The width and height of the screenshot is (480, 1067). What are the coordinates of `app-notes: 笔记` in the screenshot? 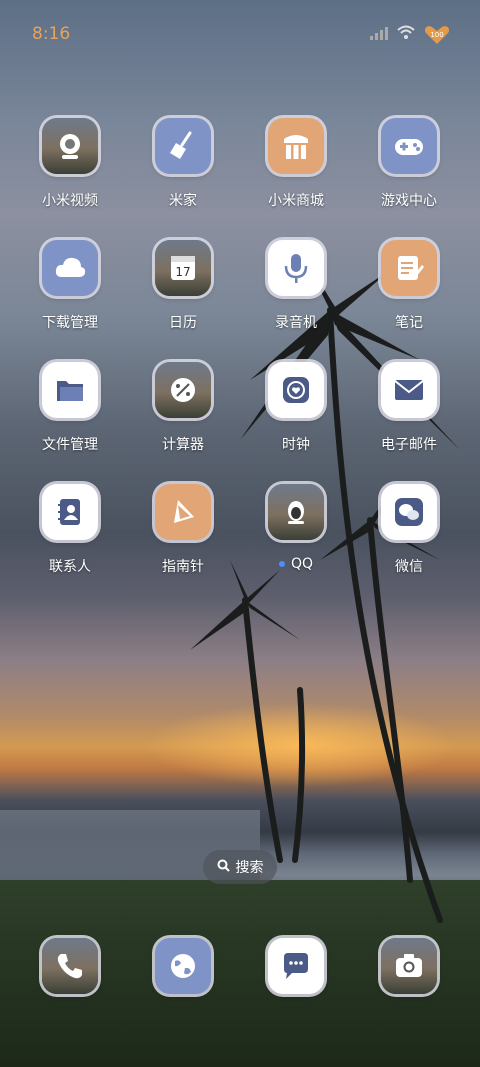 It's located at (409, 286).